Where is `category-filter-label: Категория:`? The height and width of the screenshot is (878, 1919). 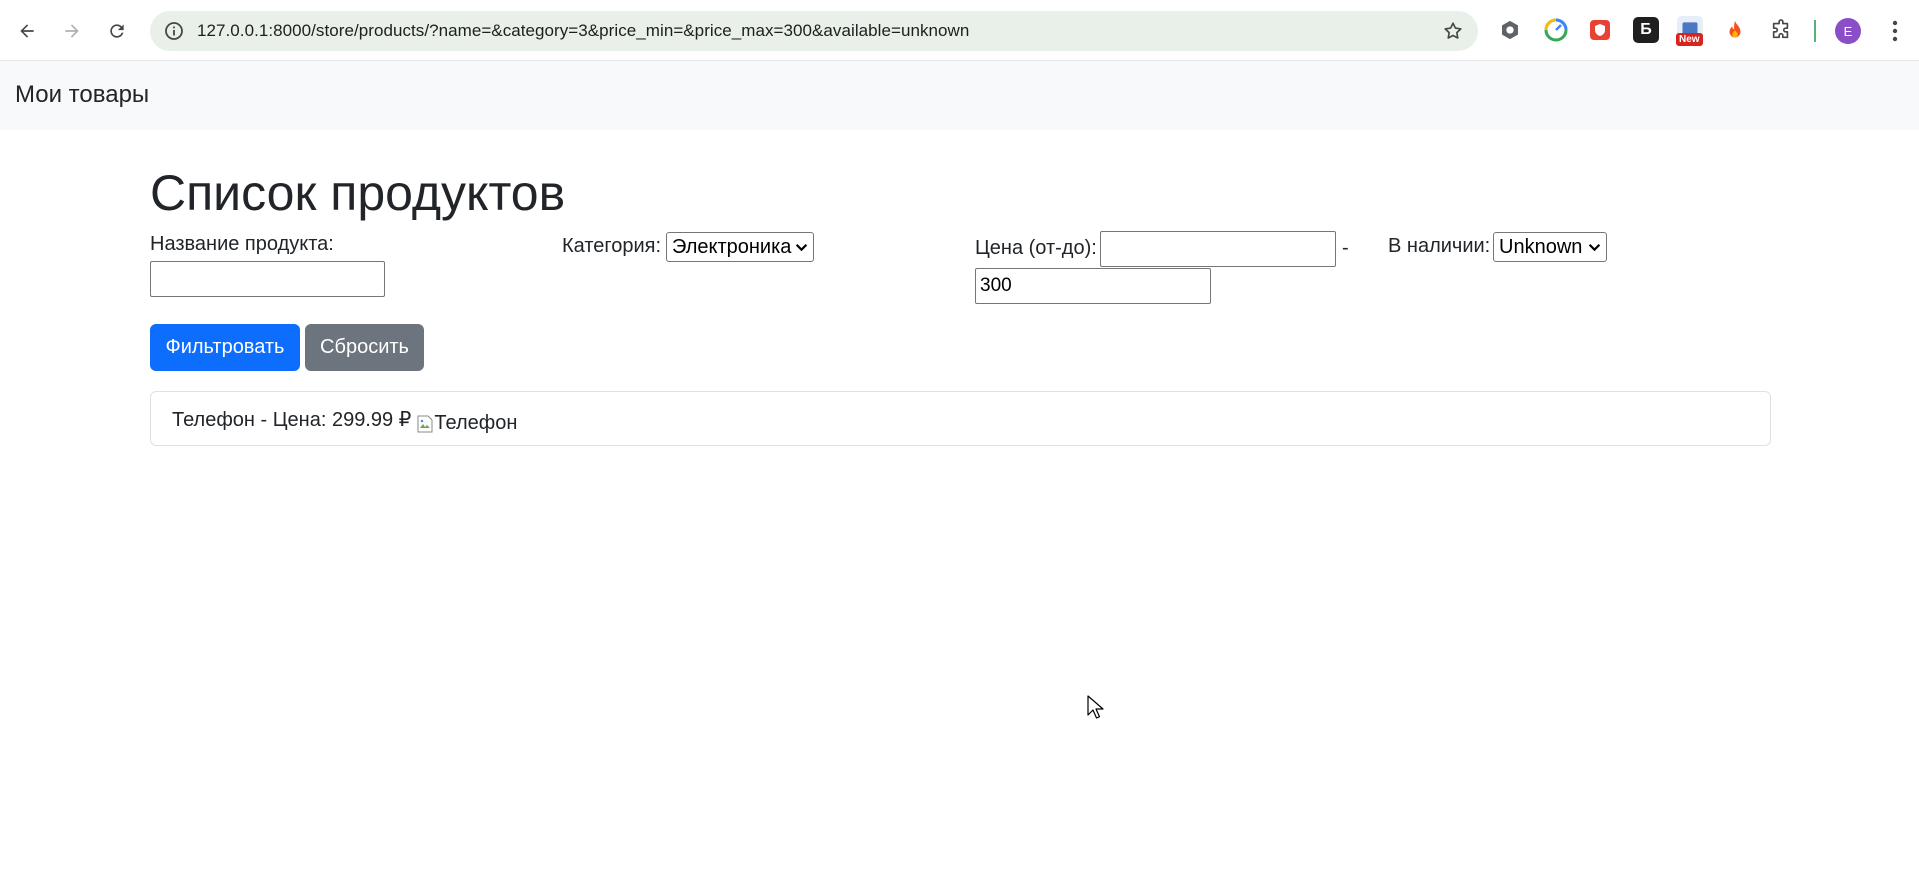 category-filter-label: Категория: is located at coordinates (612, 246).